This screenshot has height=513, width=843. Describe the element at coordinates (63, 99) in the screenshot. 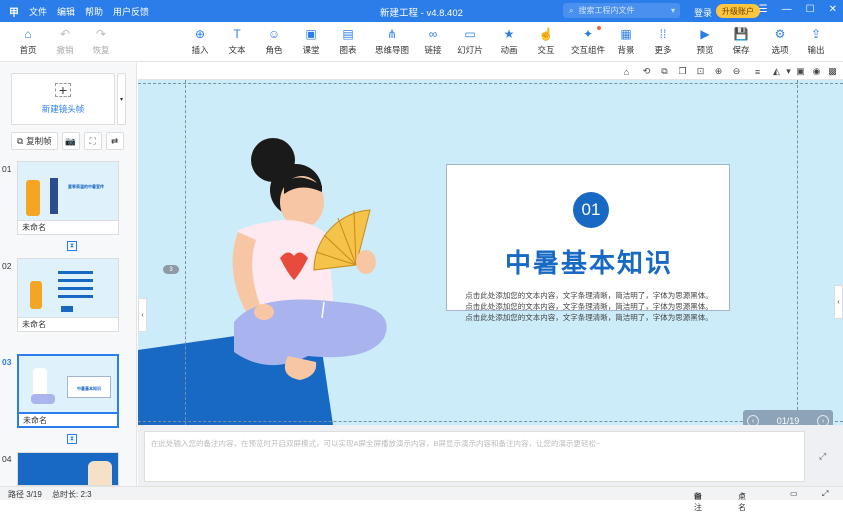

I see `new-frame-button: + 新建镜头帧` at that location.